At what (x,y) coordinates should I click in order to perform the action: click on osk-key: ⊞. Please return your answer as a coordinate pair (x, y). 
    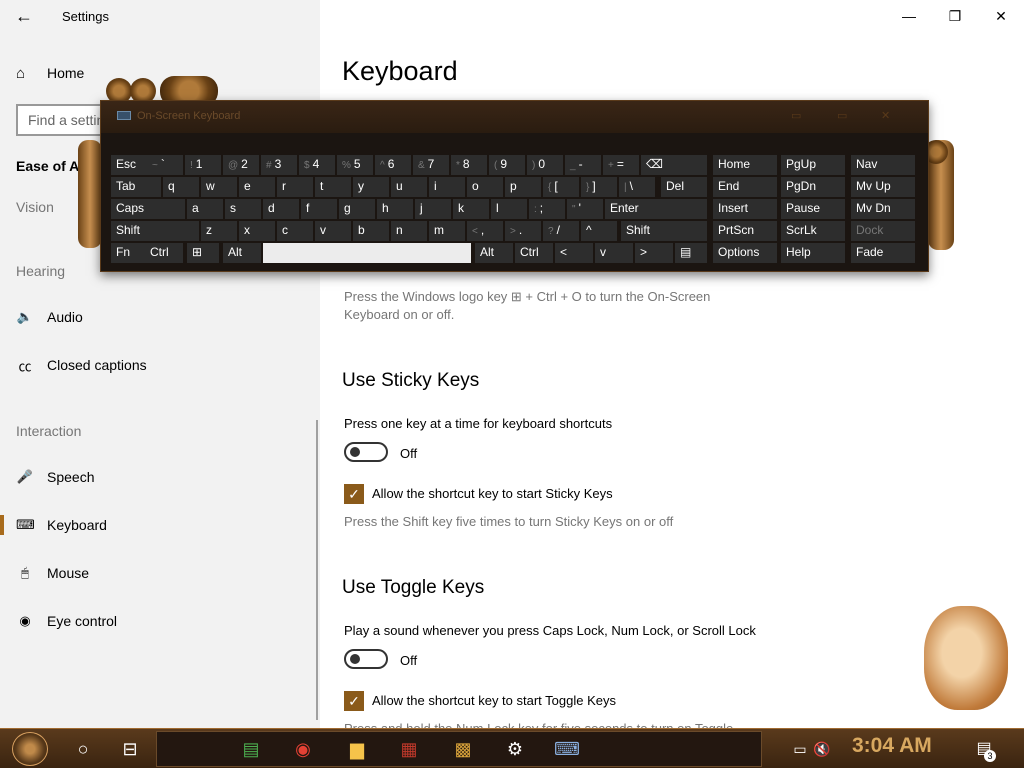
    Looking at the image, I should click on (203, 253).